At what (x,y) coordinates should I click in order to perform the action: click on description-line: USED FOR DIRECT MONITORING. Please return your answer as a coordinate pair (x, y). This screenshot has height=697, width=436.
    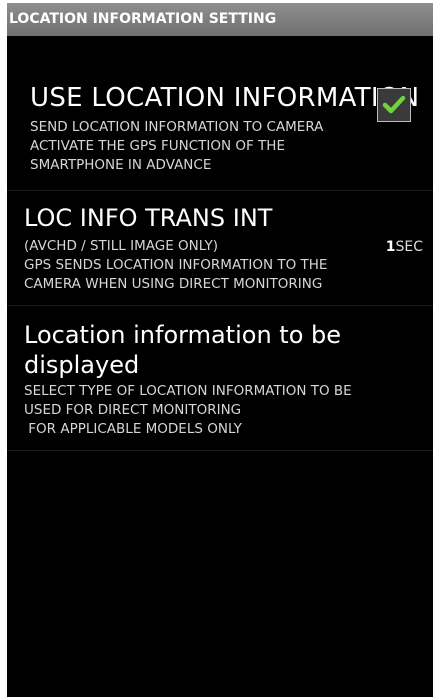
    Looking at the image, I should click on (133, 410).